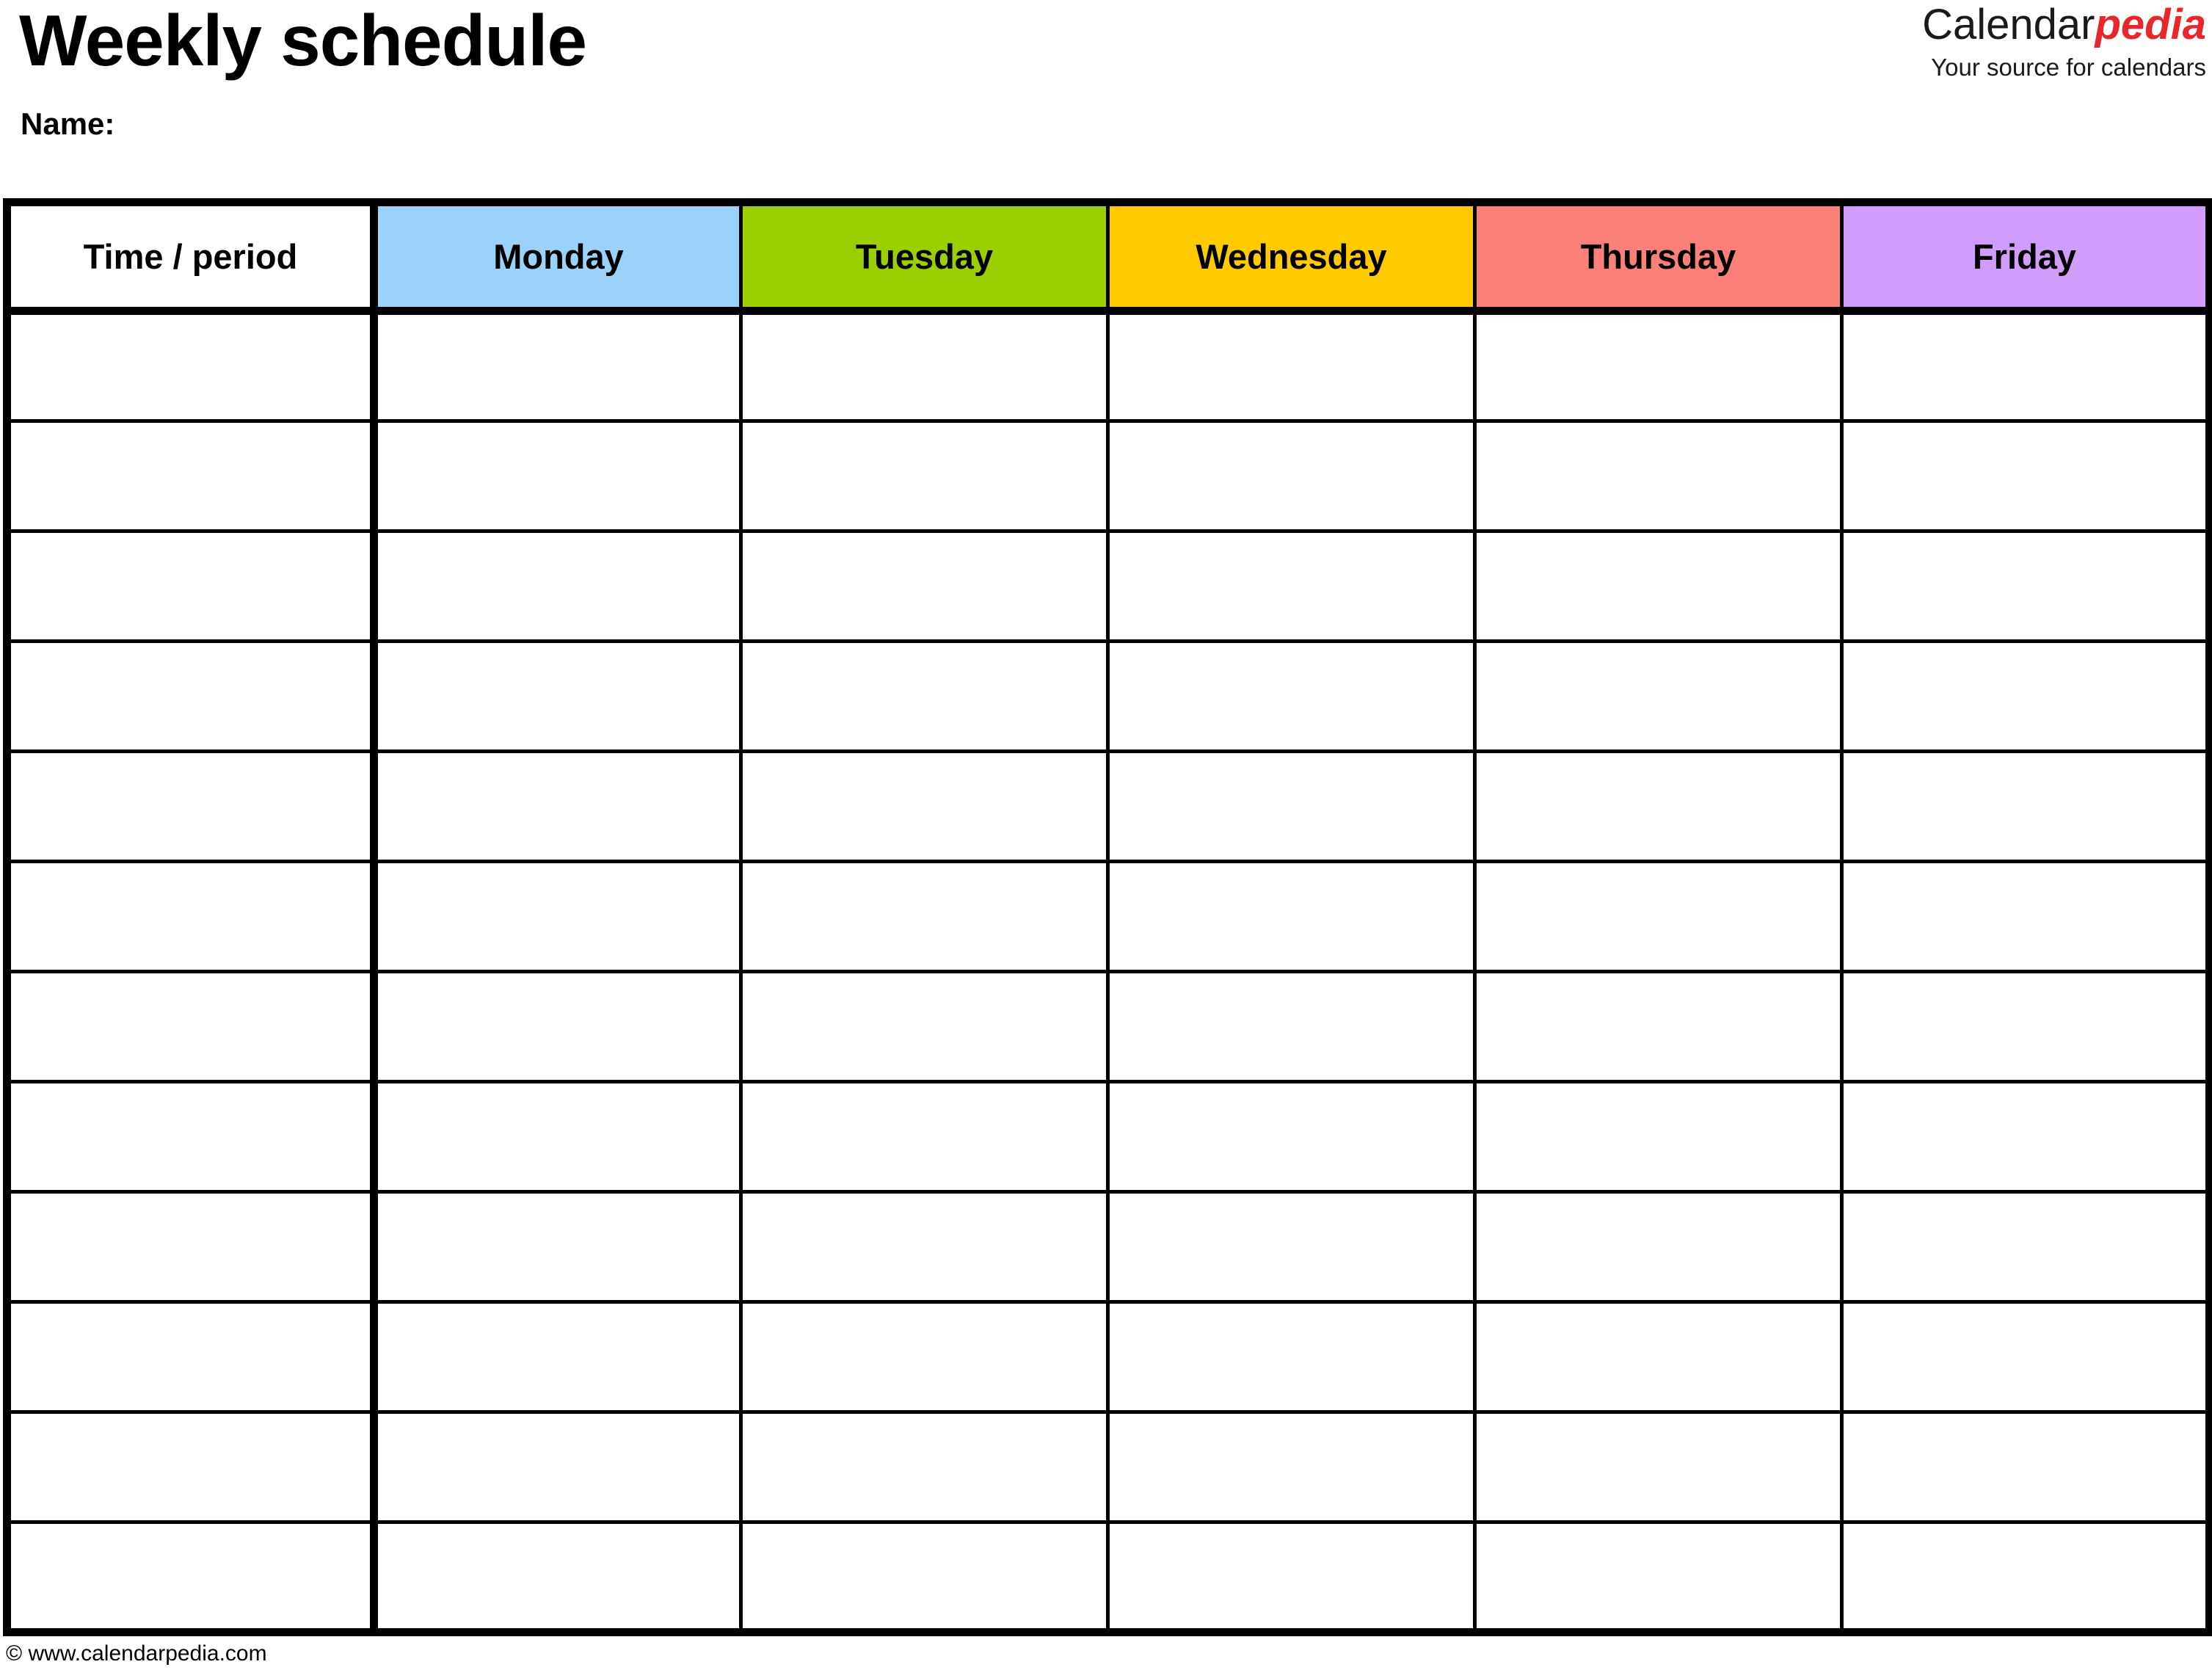 This screenshot has width=2212, height=1670. What do you see at coordinates (2068, 67) in the screenshot?
I see `brand-tagline: Your source for calendars` at bounding box center [2068, 67].